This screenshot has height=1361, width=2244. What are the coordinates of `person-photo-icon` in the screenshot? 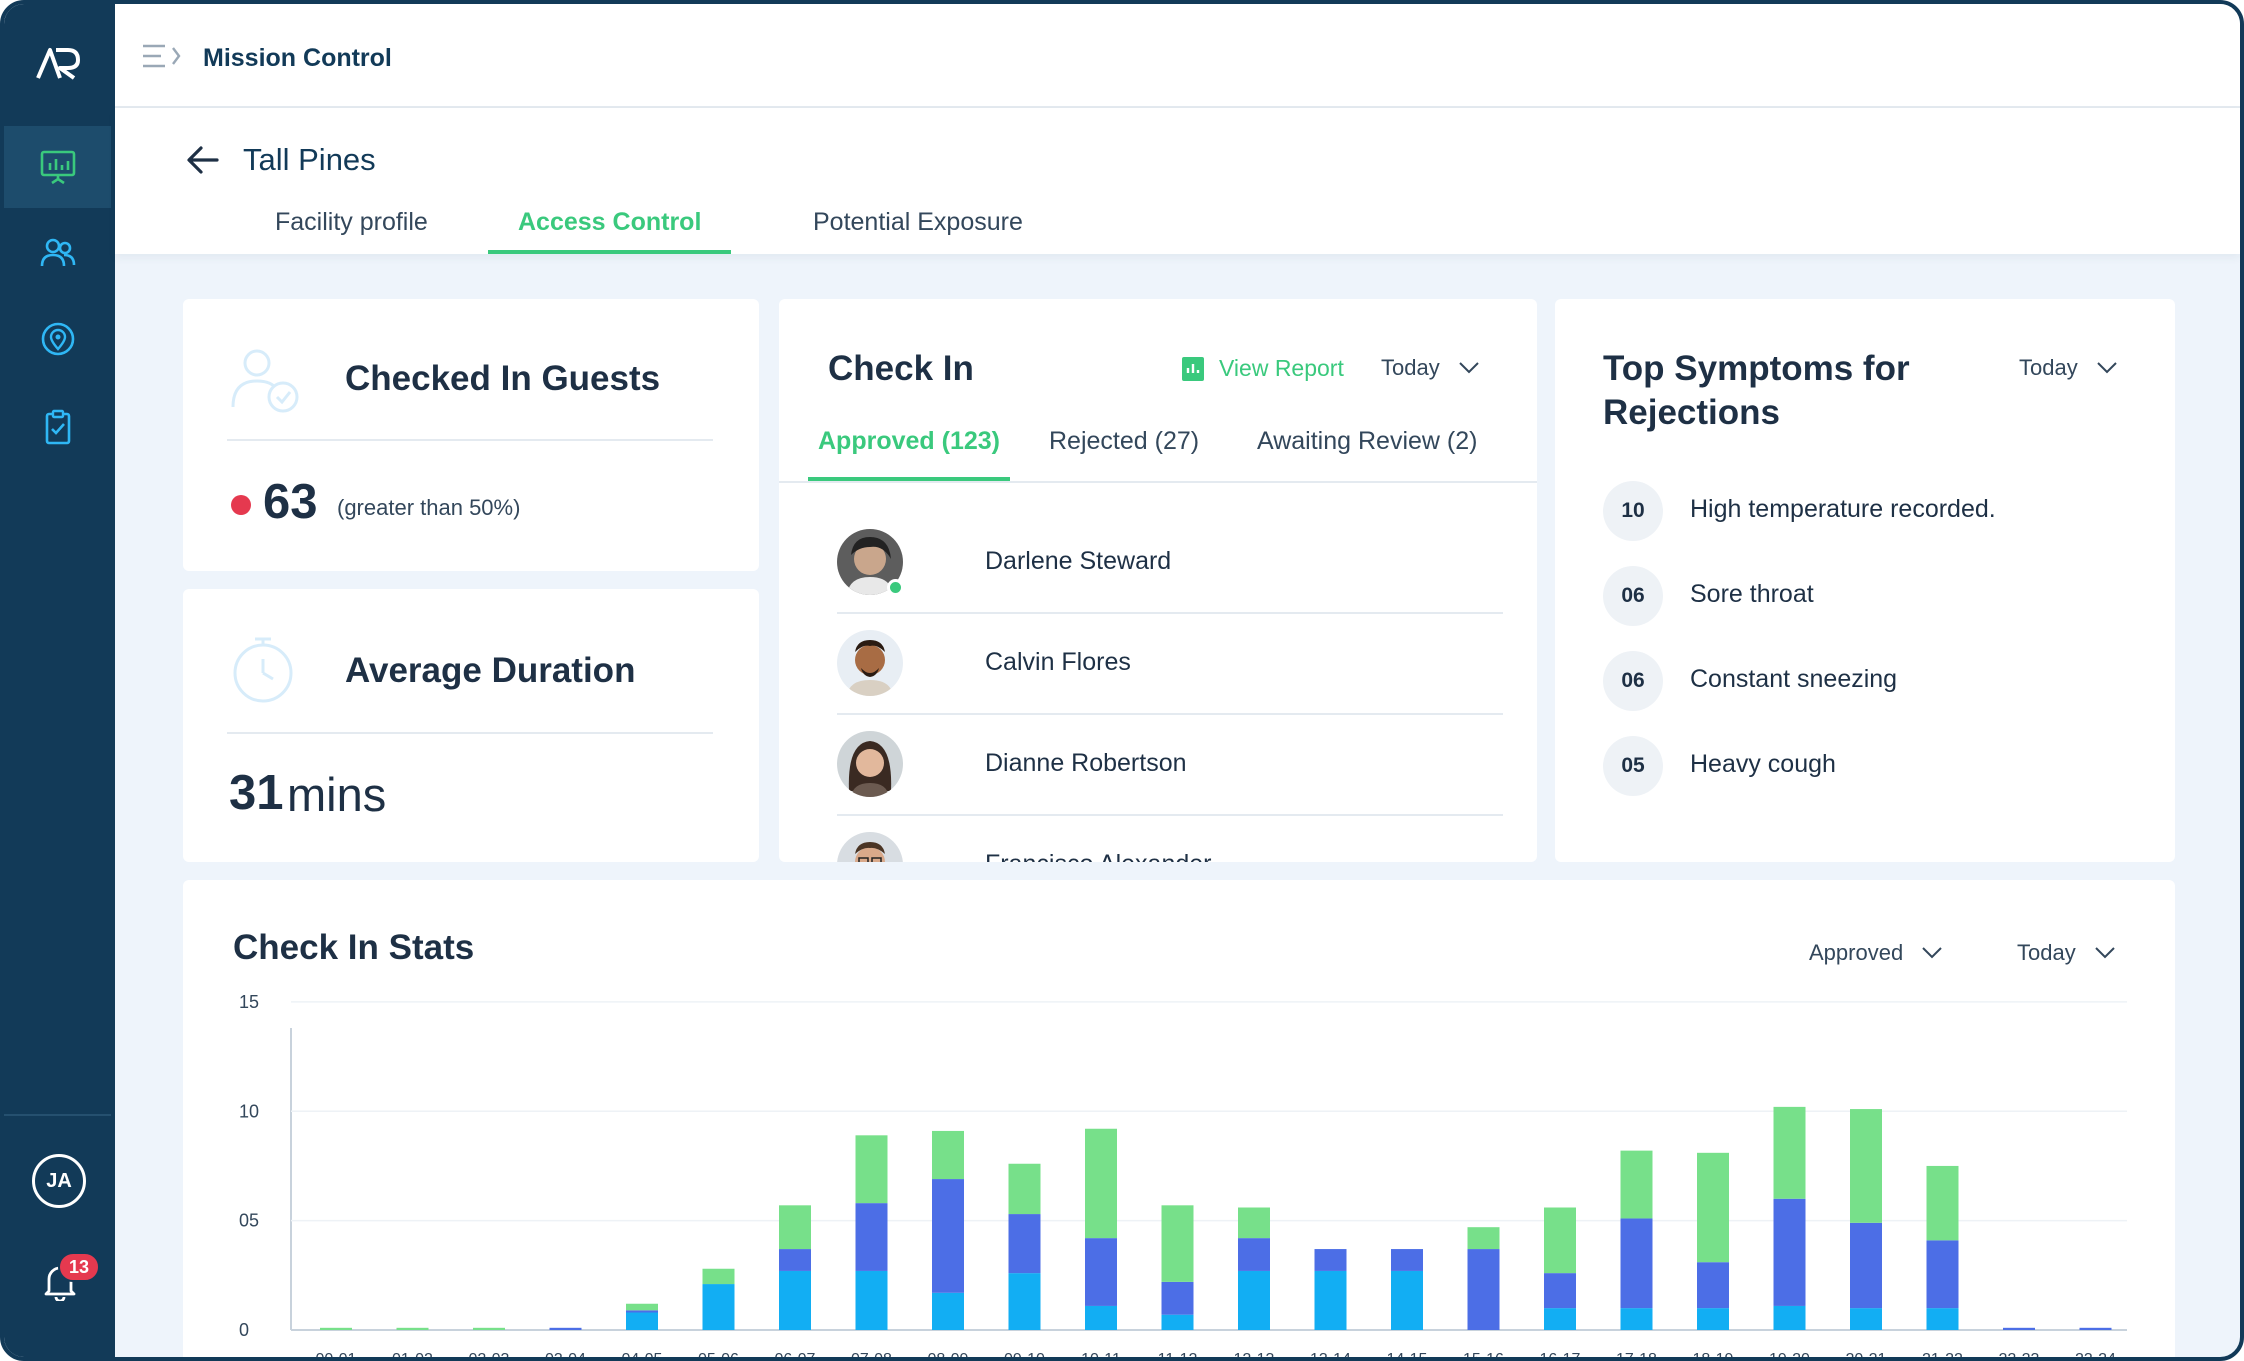 It's located at (870, 764).